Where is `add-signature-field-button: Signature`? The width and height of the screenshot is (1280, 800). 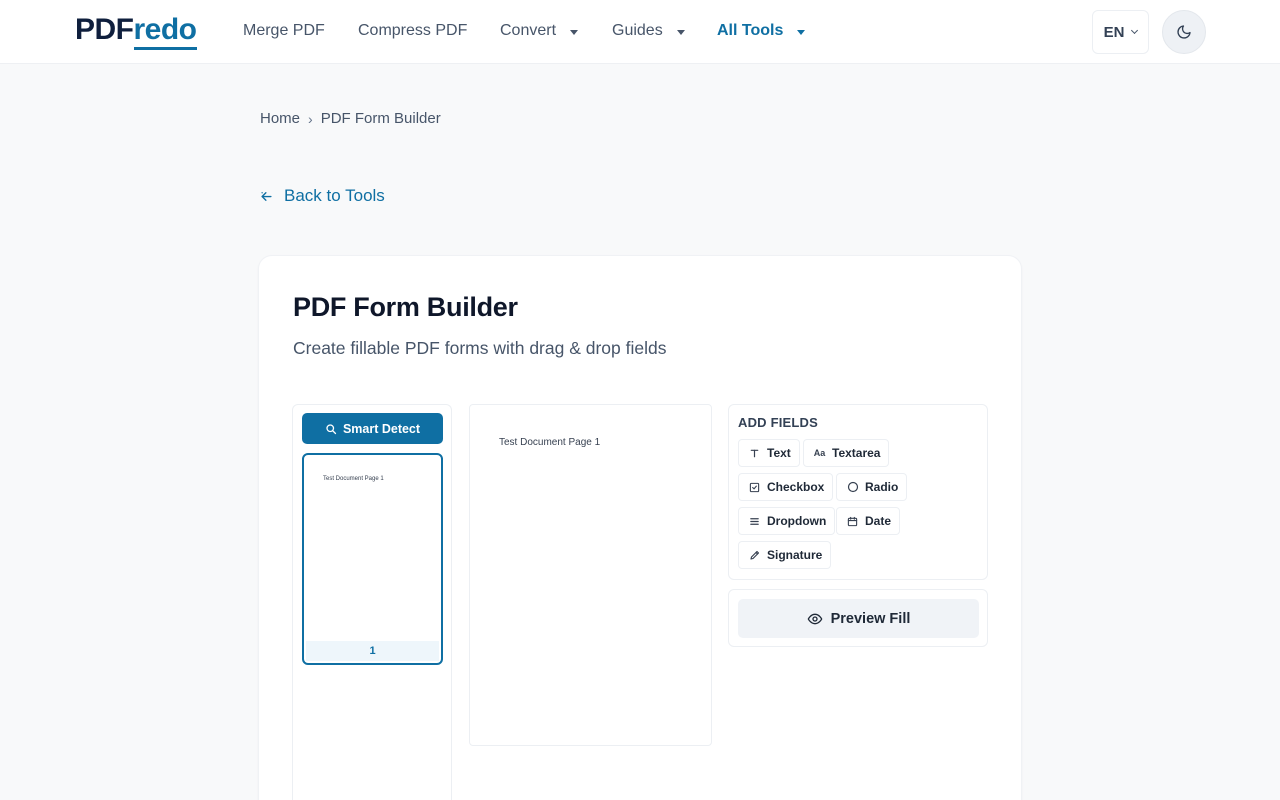 add-signature-field-button: Signature is located at coordinates (785, 555).